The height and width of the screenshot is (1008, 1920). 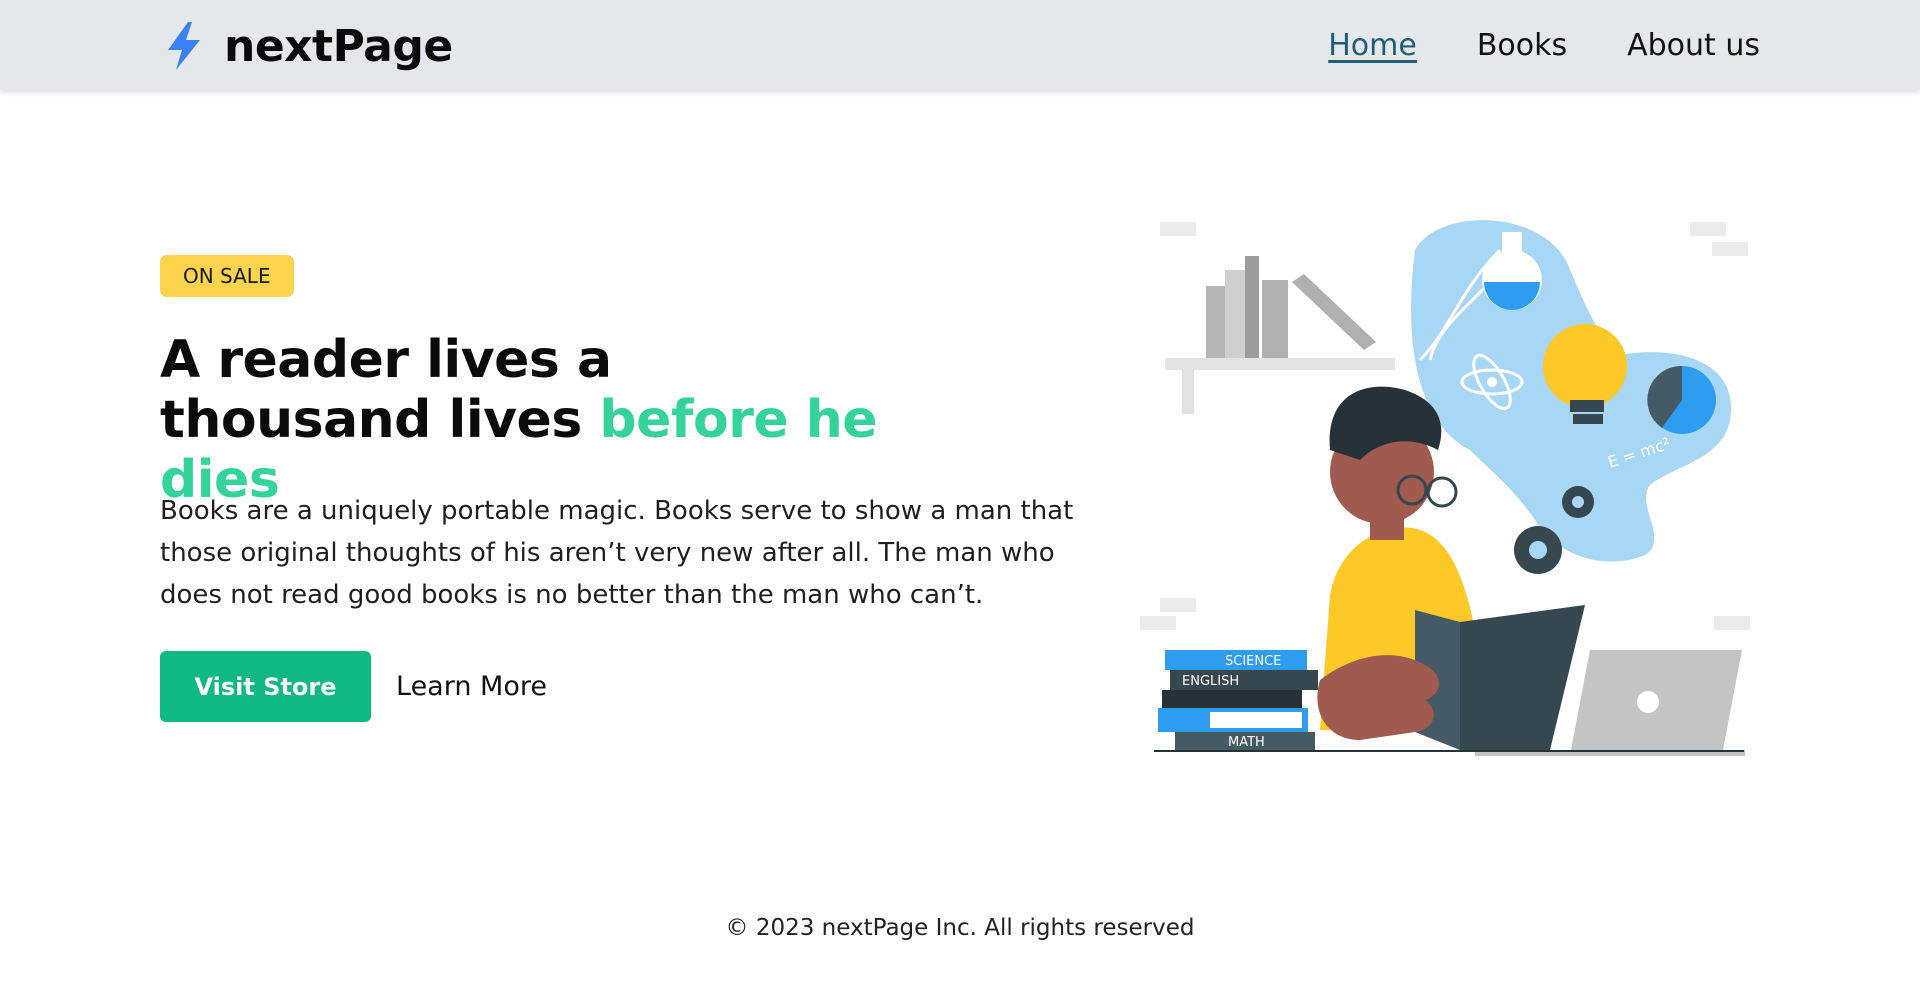 I want to click on sale-badge: ON SALE, so click(x=227, y=276).